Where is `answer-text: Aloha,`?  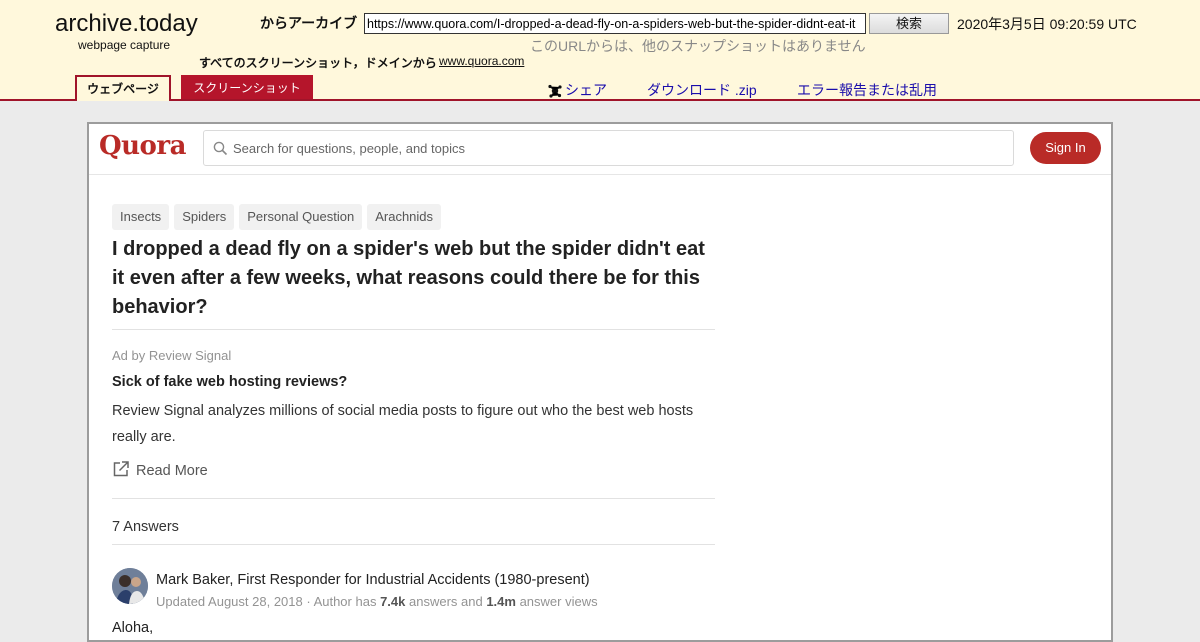
answer-text: Aloha, is located at coordinates (133, 628).